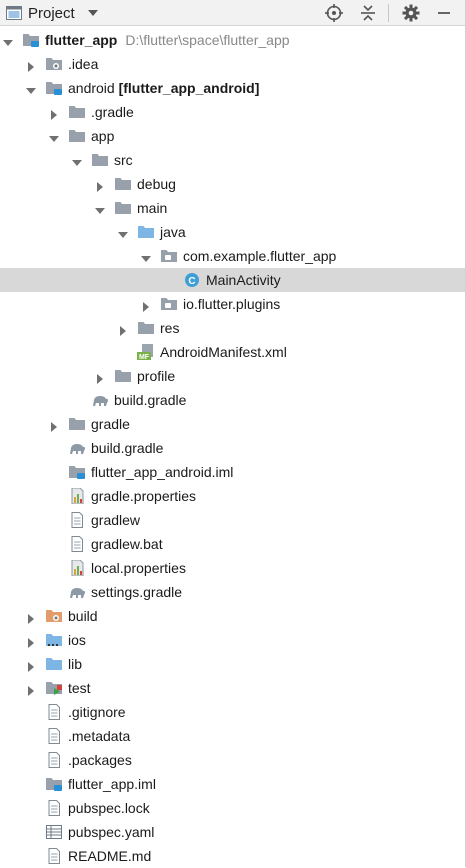  Describe the element at coordinates (411, 13) in the screenshot. I see `settings-button` at that location.